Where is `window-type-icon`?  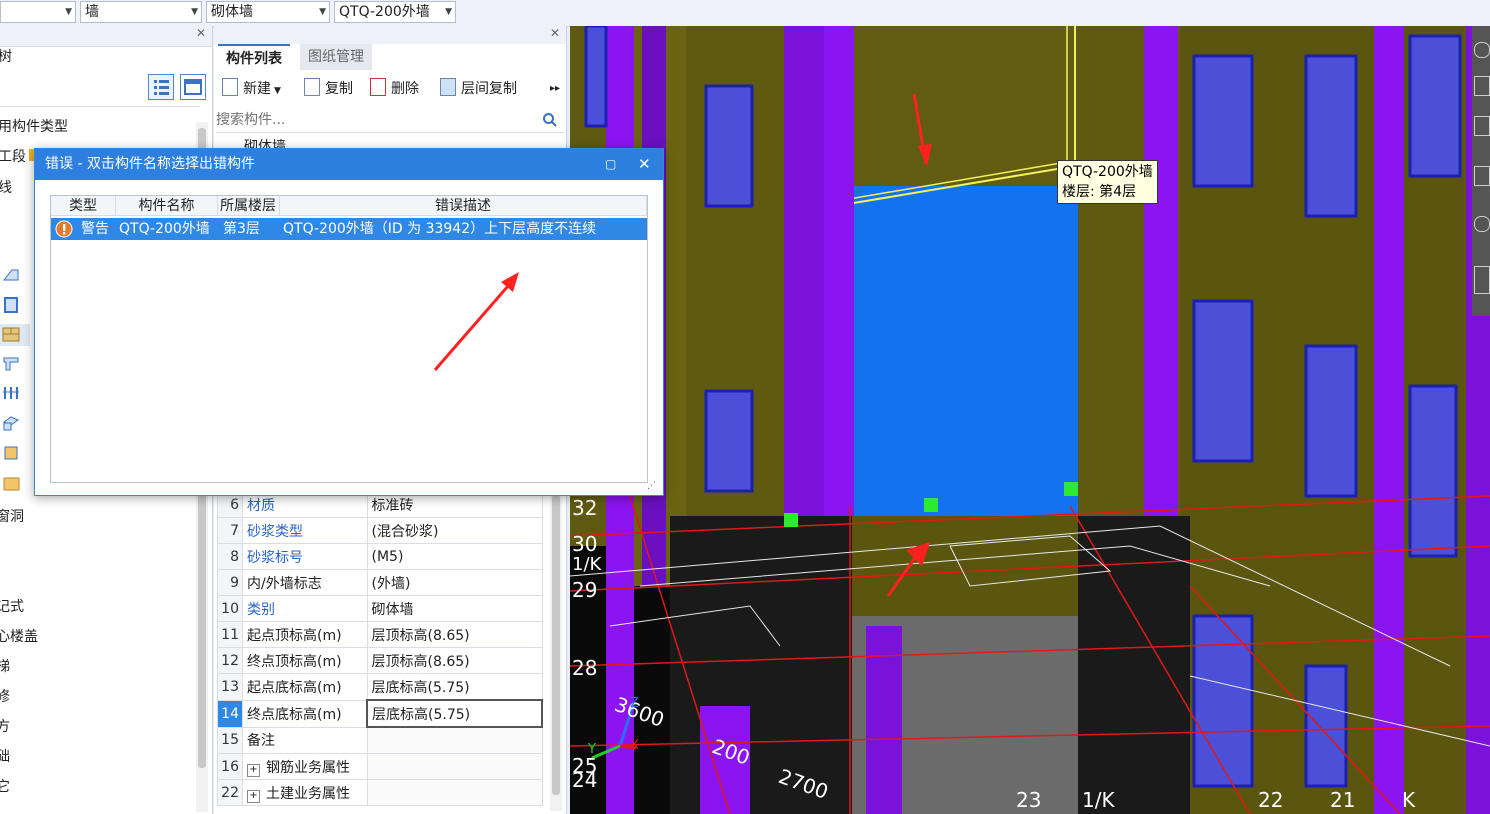
window-type-icon is located at coordinates (11, 453).